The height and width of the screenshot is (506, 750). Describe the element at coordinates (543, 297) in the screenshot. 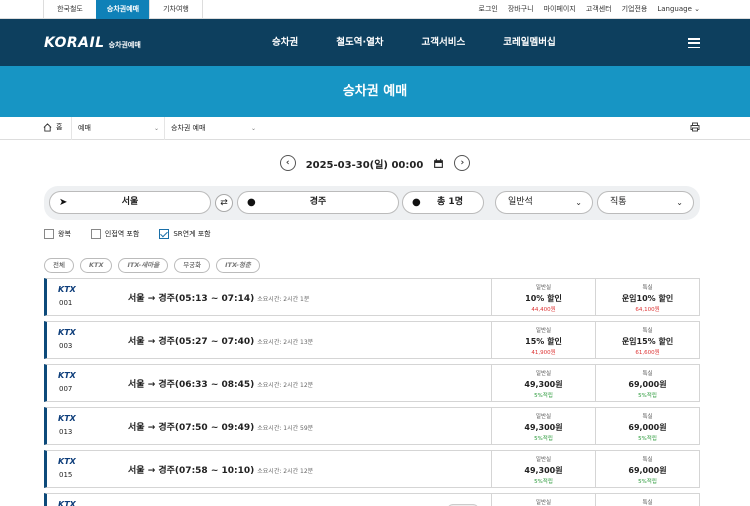

I see `general-fare-button: 일반실 10% 할인 44,400원` at that location.